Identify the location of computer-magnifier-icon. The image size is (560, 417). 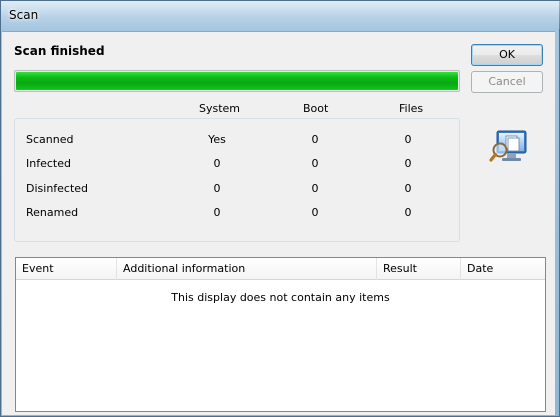
(508, 146).